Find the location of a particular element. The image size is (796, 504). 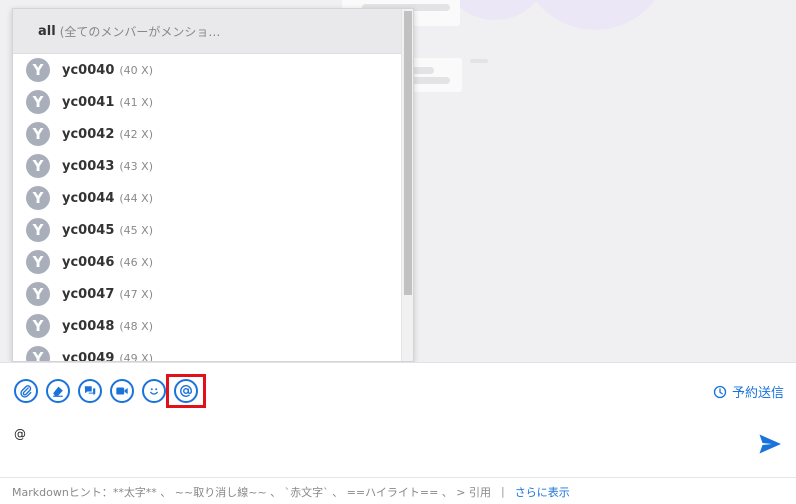

attach-button is located at coordinates (26, 391).